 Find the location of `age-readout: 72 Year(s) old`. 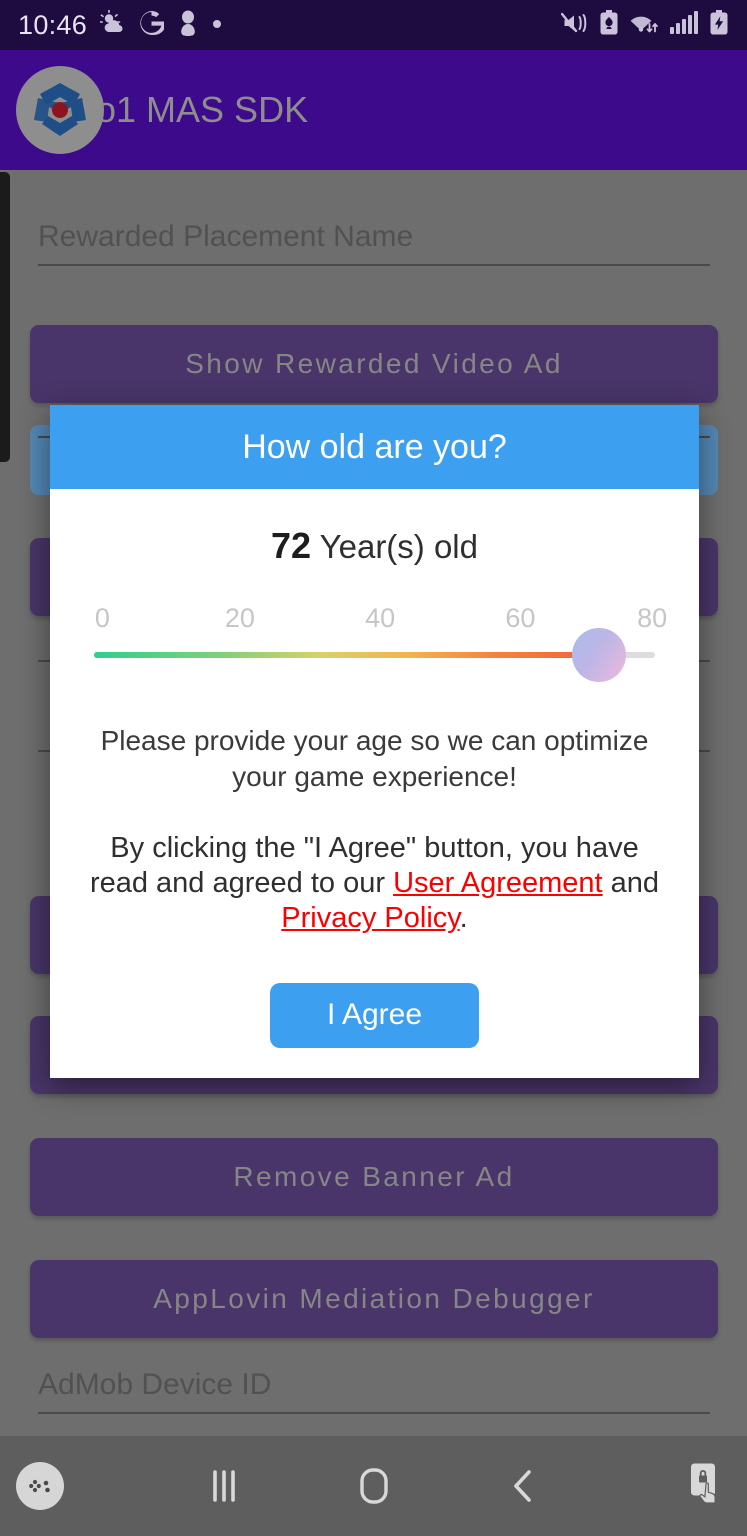

age-readout: 72 Year(s) old is located at coordinates (374, 546).